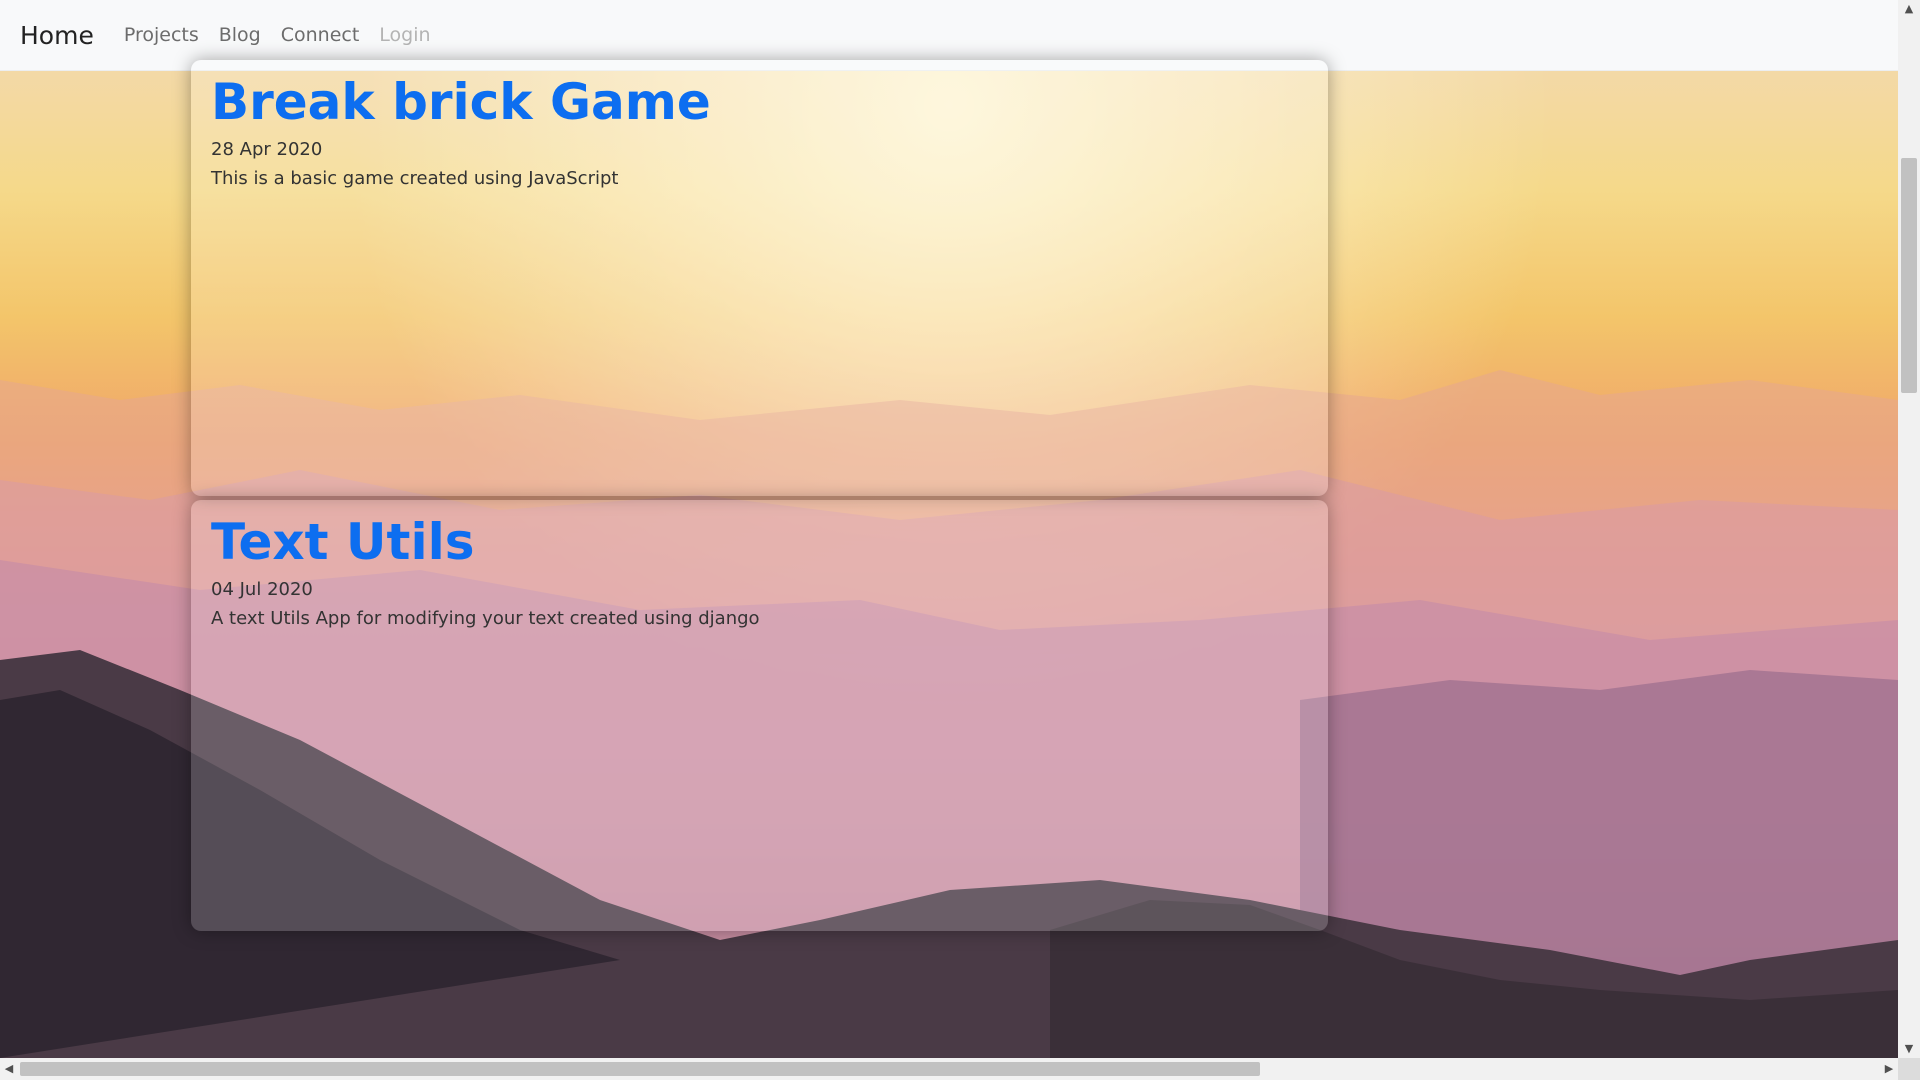 This screenshot has width=1920, height=1080. What do you see at coordinates (1909, 9) in the screenshot?
I see `scroll-up-icon: ▲` at bounding box center [1909, 9].